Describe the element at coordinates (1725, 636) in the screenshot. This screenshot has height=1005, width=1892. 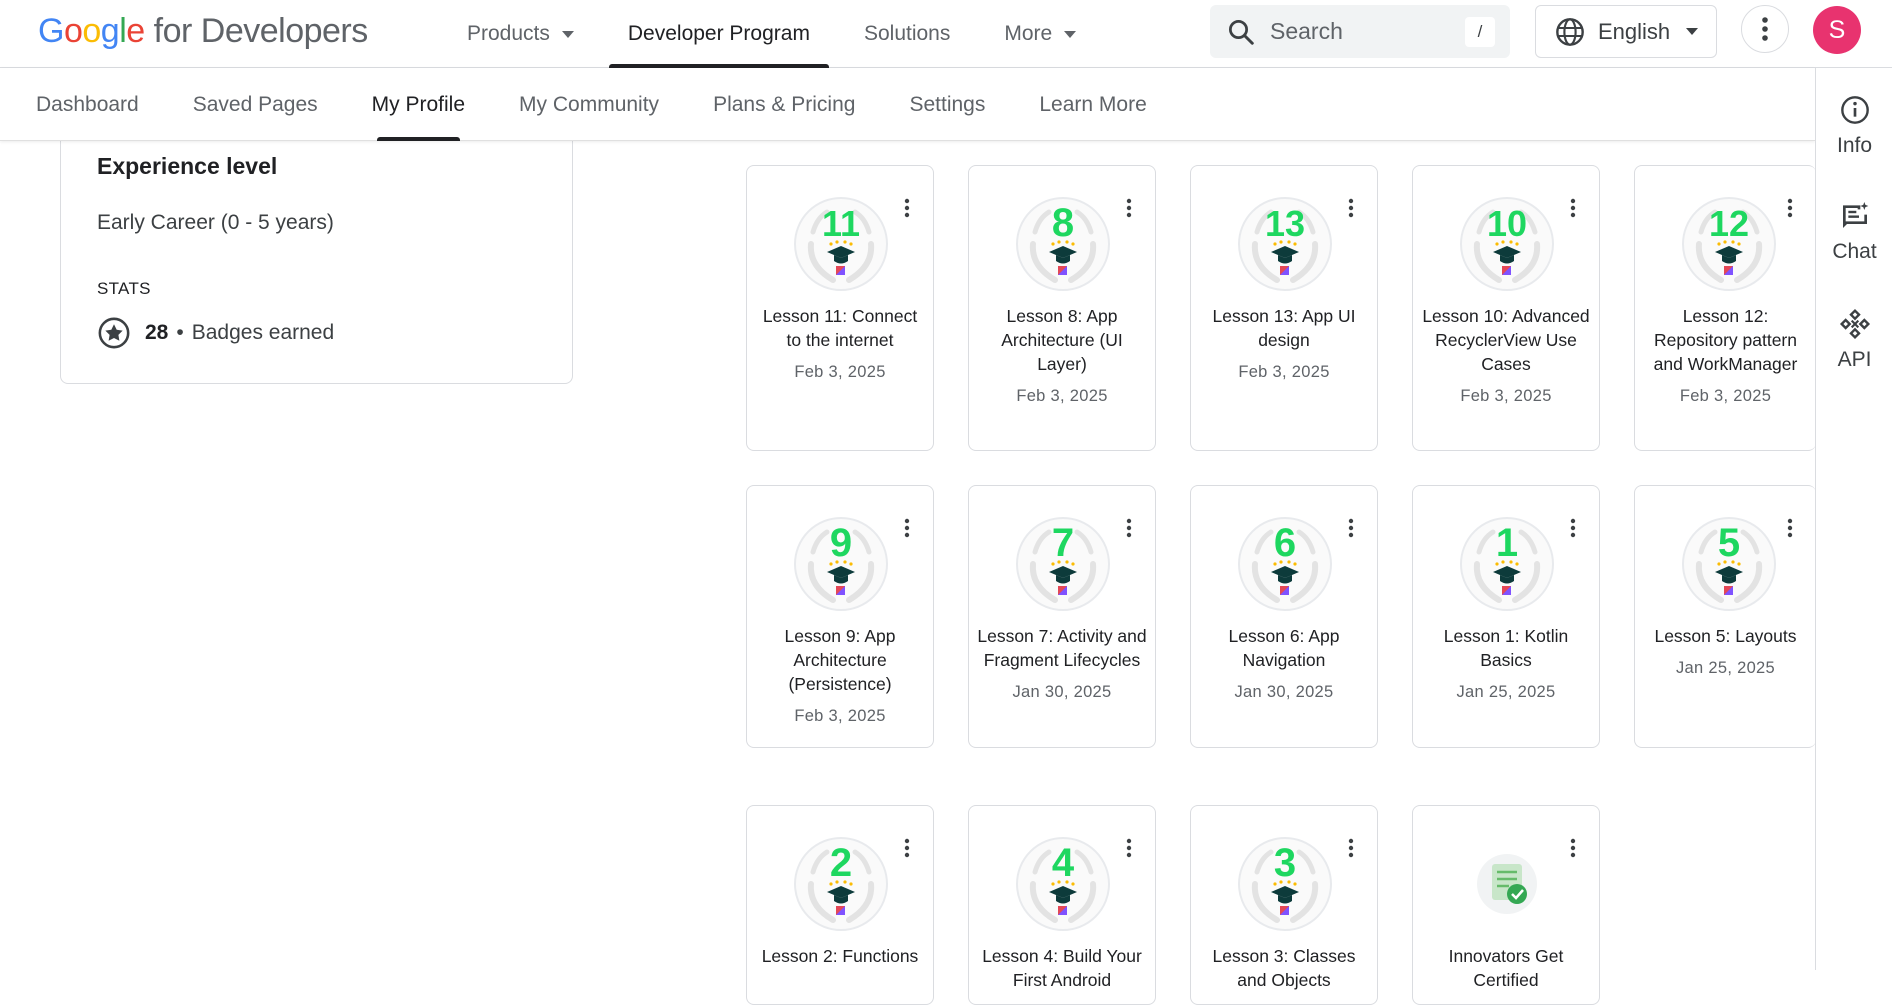
I see `badge-title: Lesson 5: Layouts` at that location.